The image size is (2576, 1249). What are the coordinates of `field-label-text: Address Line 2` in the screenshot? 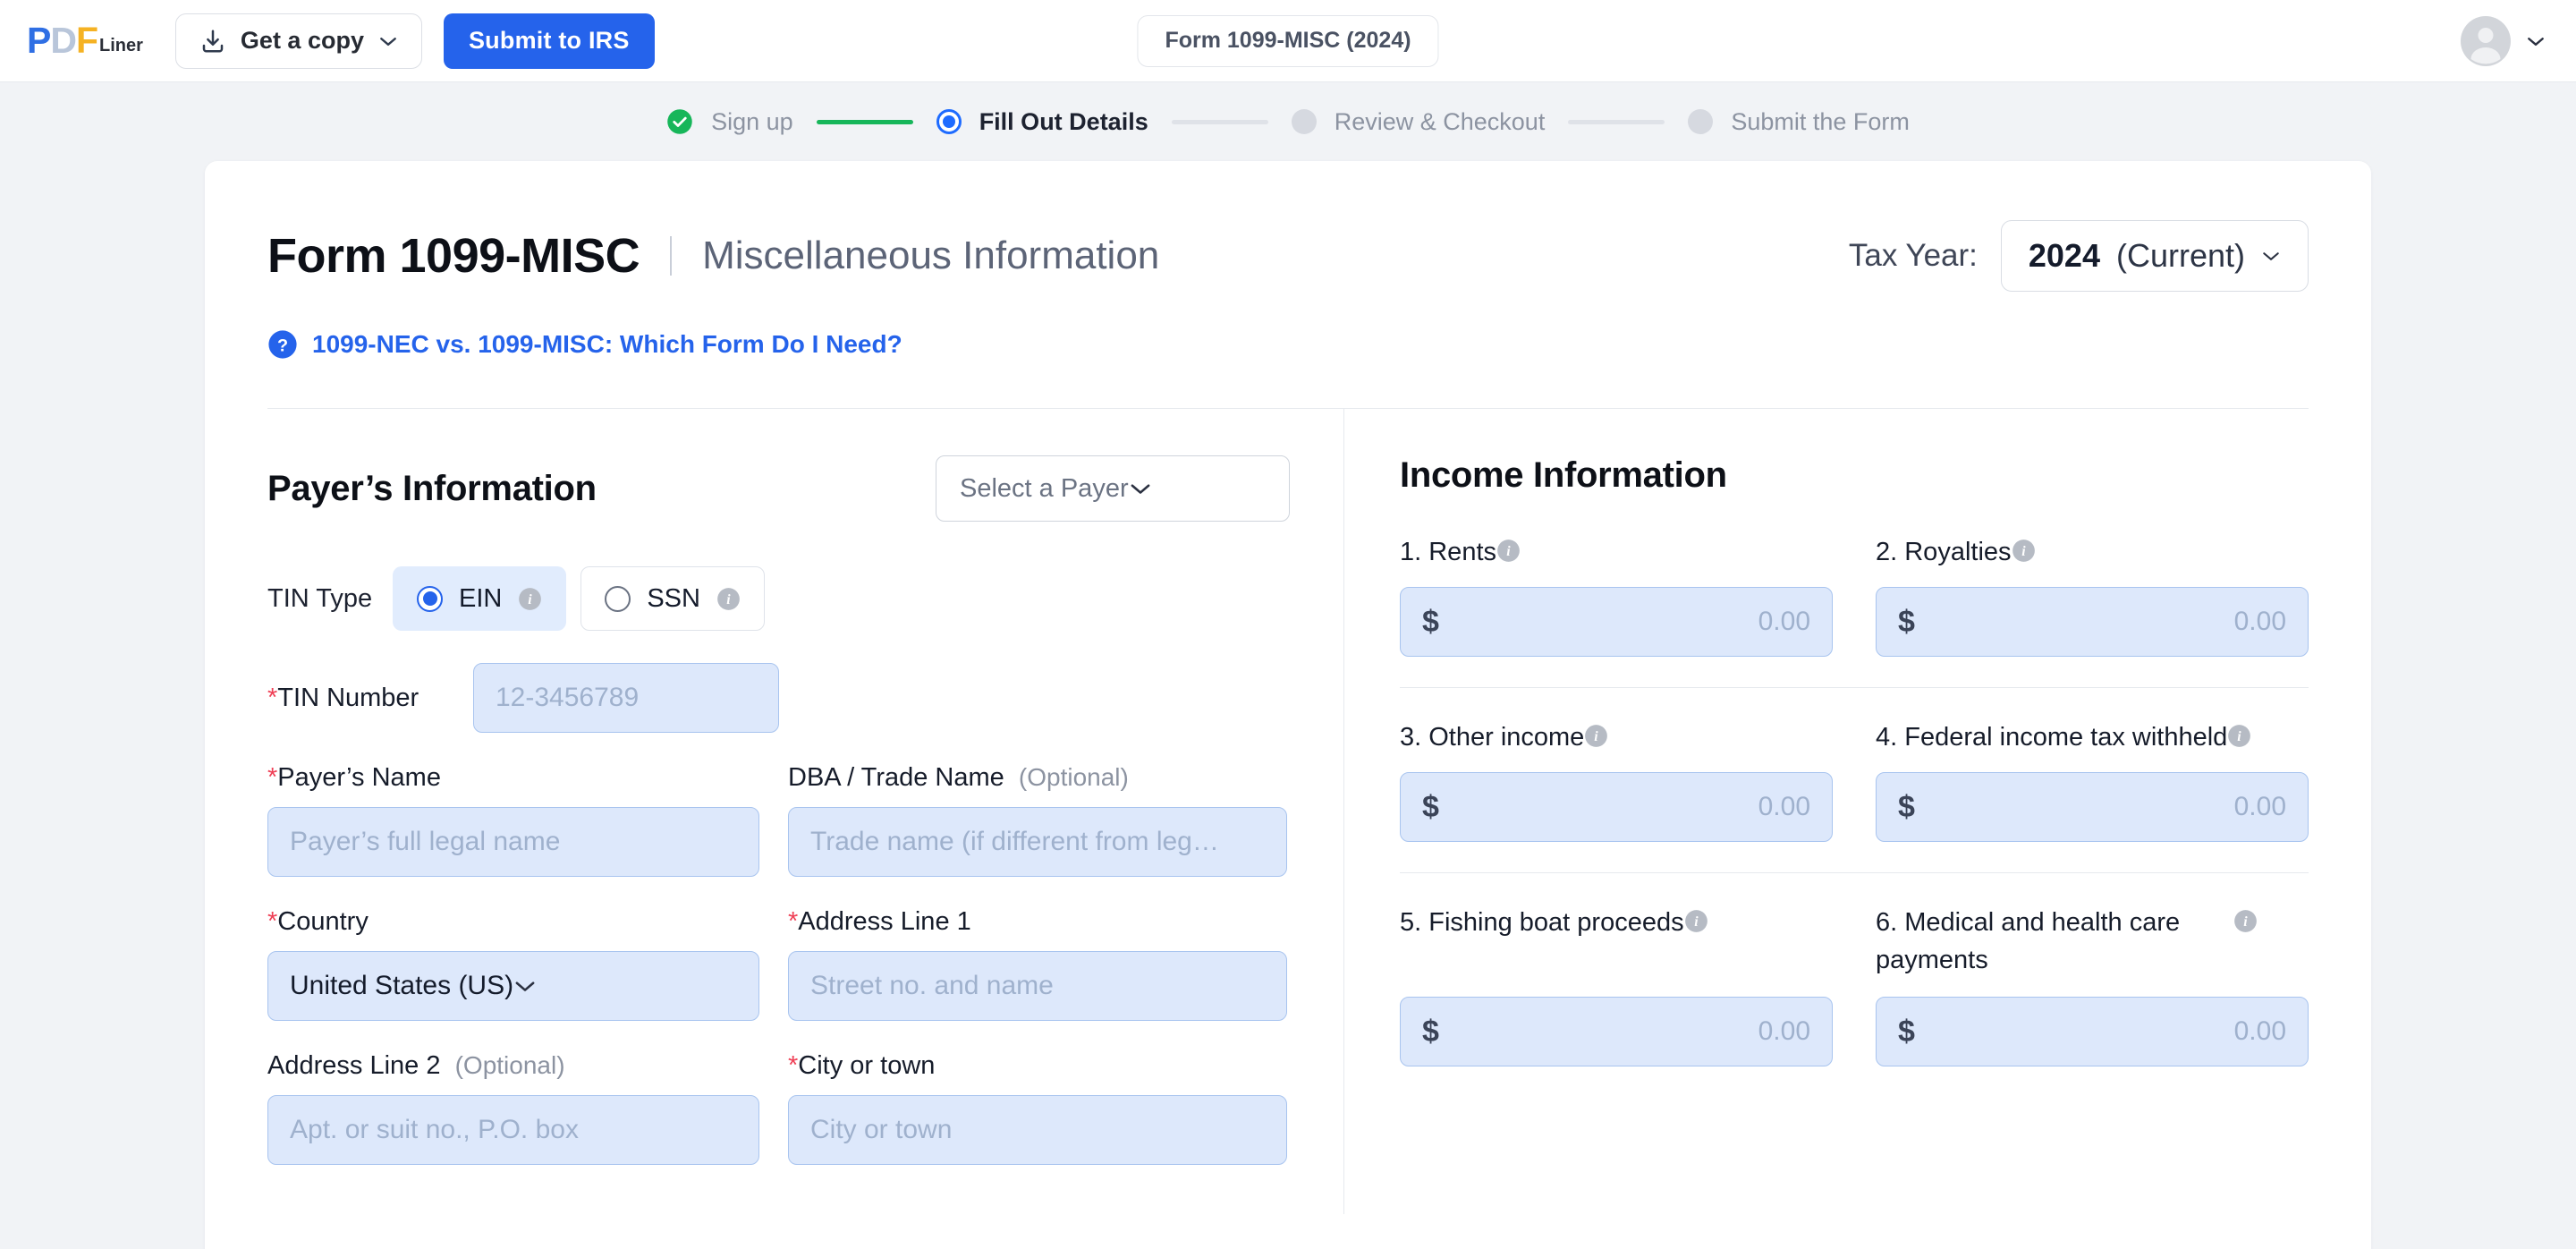 It's located at (354, 1065).